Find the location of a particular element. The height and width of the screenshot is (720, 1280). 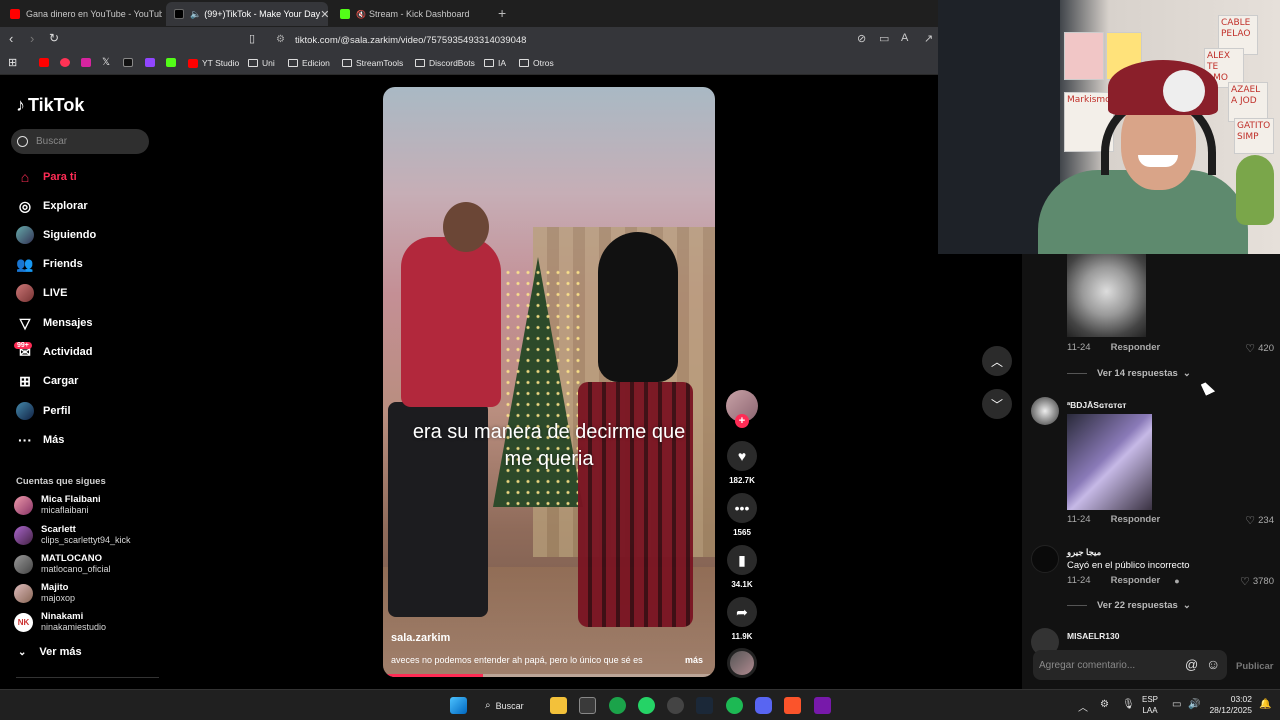

following-account: Mica Flaibani micaflaibani is located at coordinates (57, 505).